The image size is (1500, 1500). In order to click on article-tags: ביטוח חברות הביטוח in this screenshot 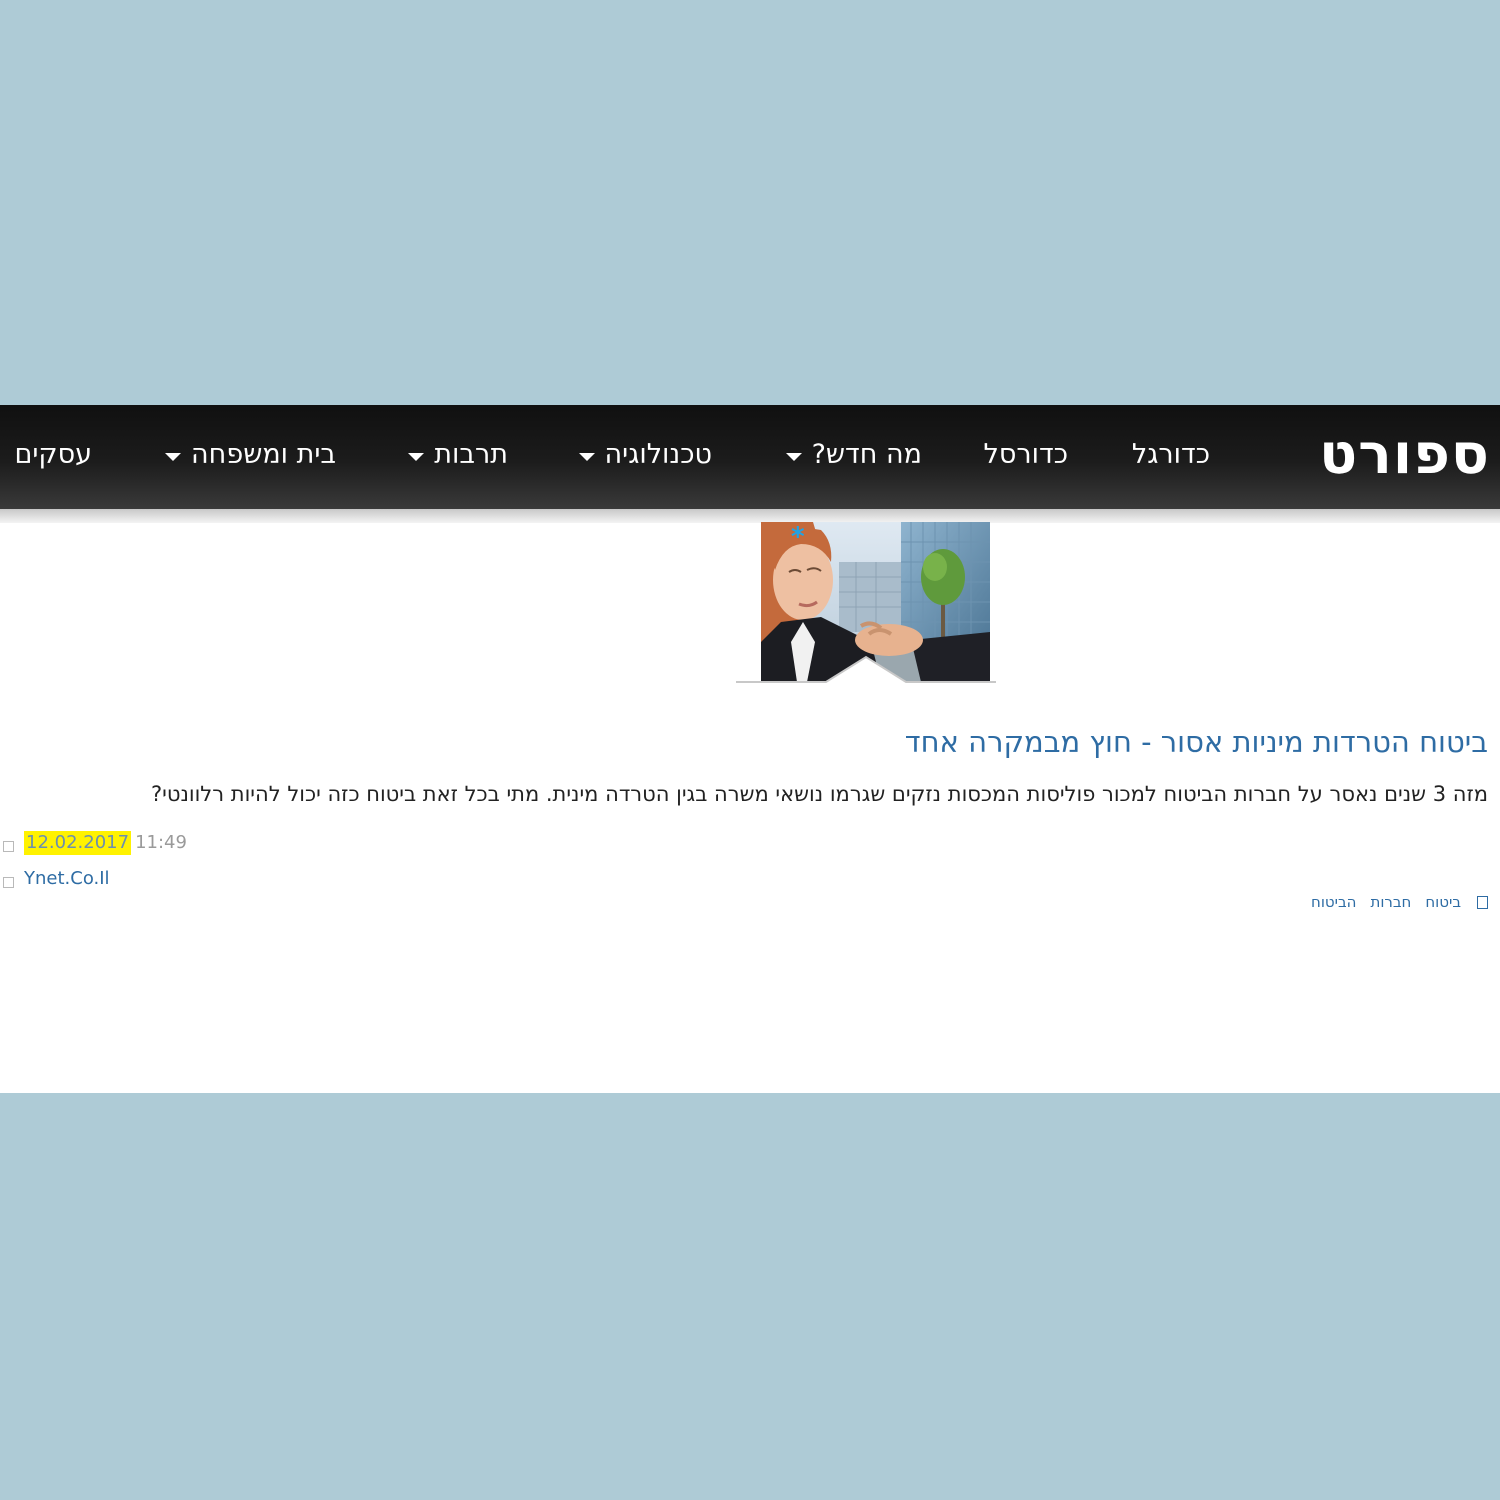, I will do `click(1399, 902)`.